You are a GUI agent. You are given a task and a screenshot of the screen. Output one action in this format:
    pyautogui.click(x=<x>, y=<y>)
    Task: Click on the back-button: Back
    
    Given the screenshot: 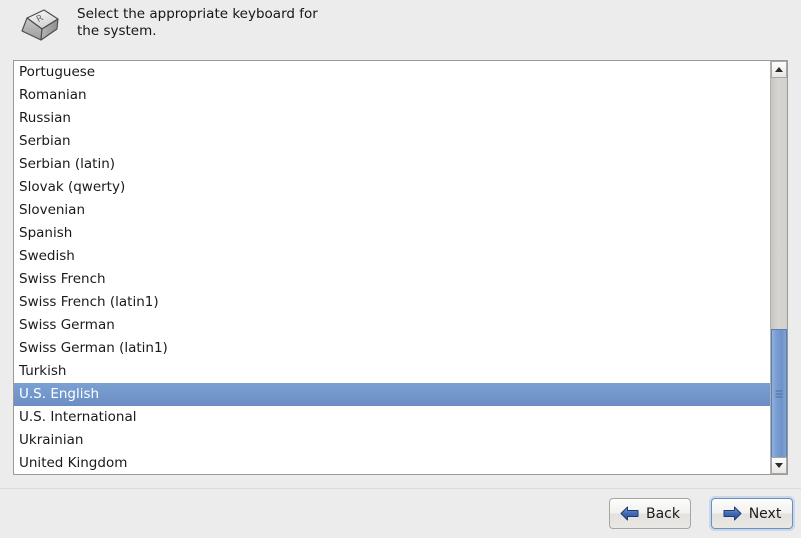 What is the action you would take?
    pyautogui.click(x=650, y=513)
    